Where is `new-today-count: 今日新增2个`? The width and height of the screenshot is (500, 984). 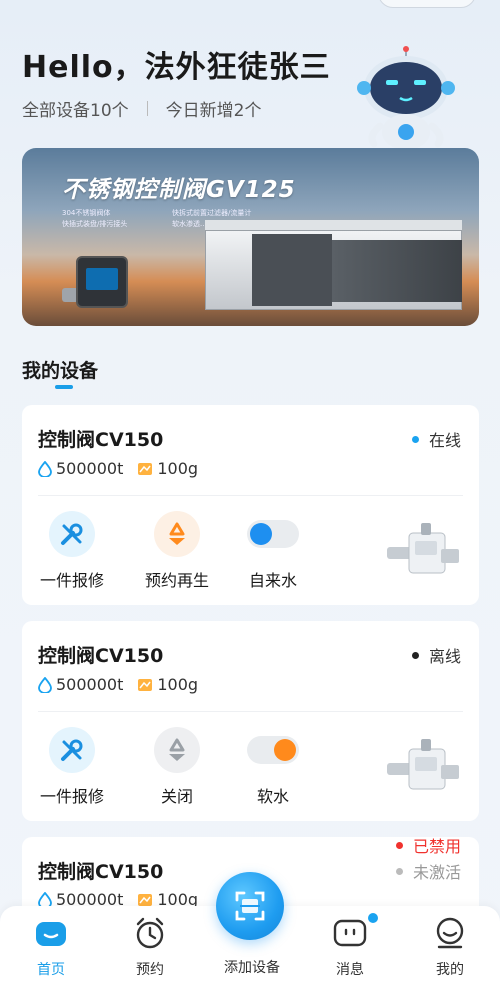 new-today-count: 今日新增2个 is located at coordinates (213, 111).